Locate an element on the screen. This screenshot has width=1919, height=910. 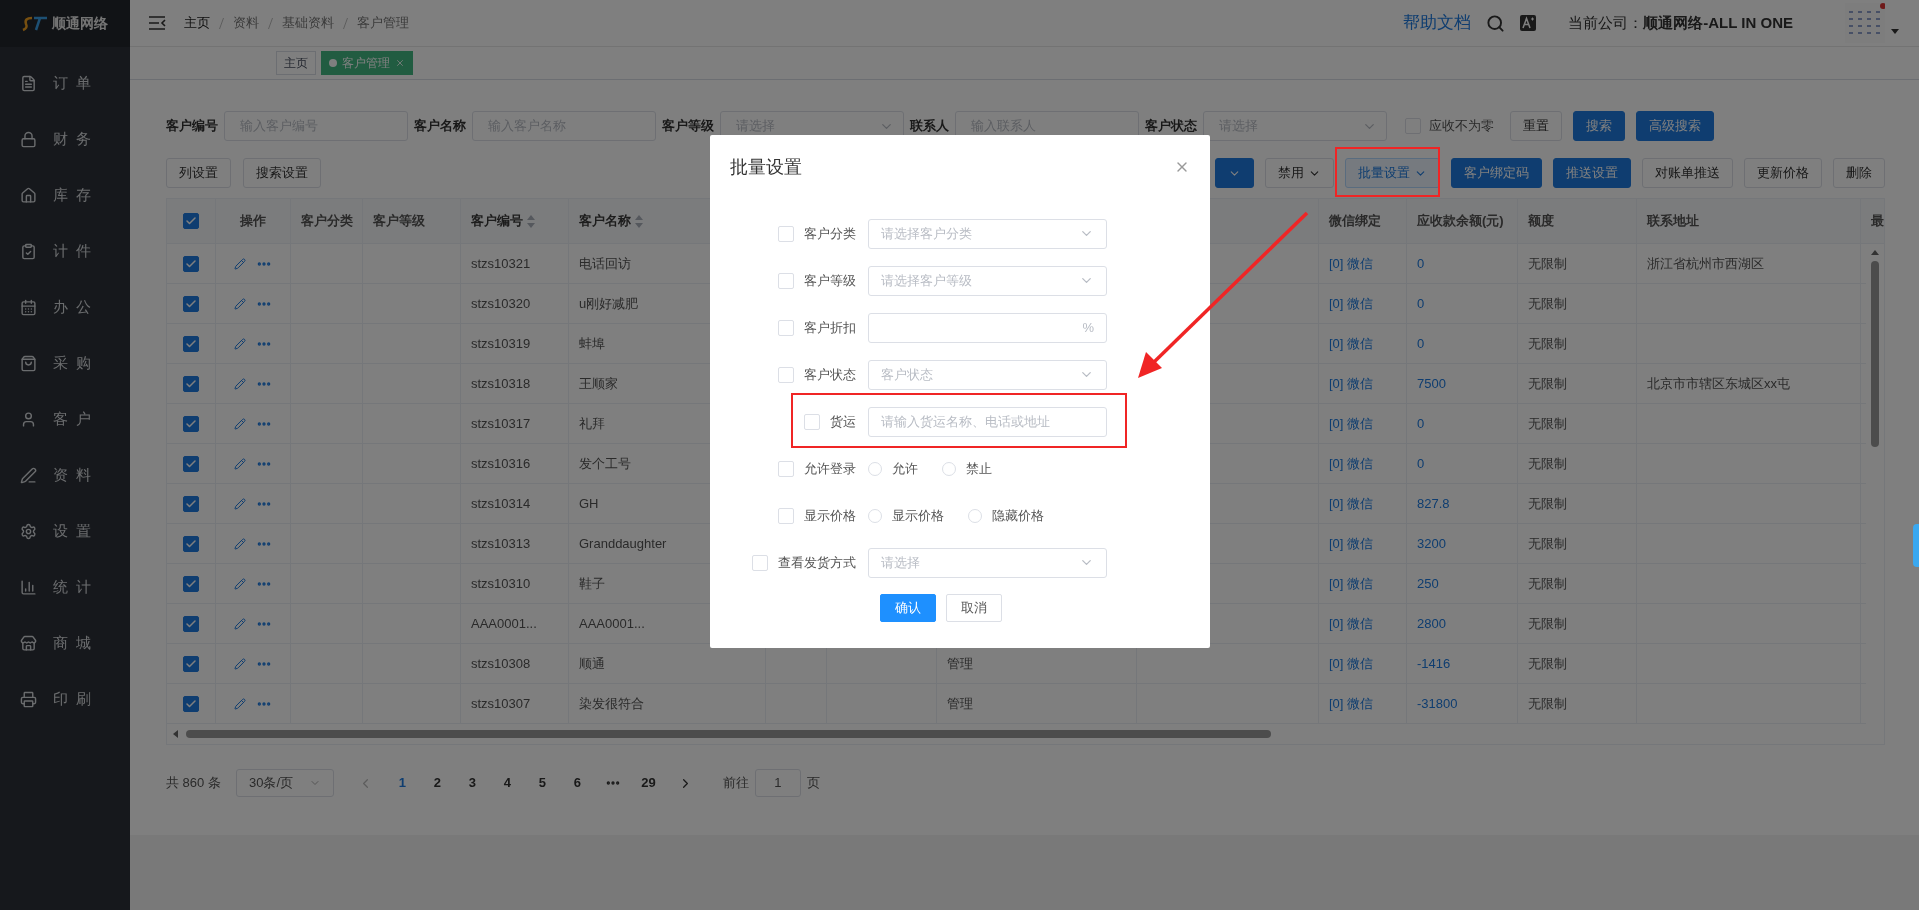
select-all-checkbox is located at coordinates (191, 221).